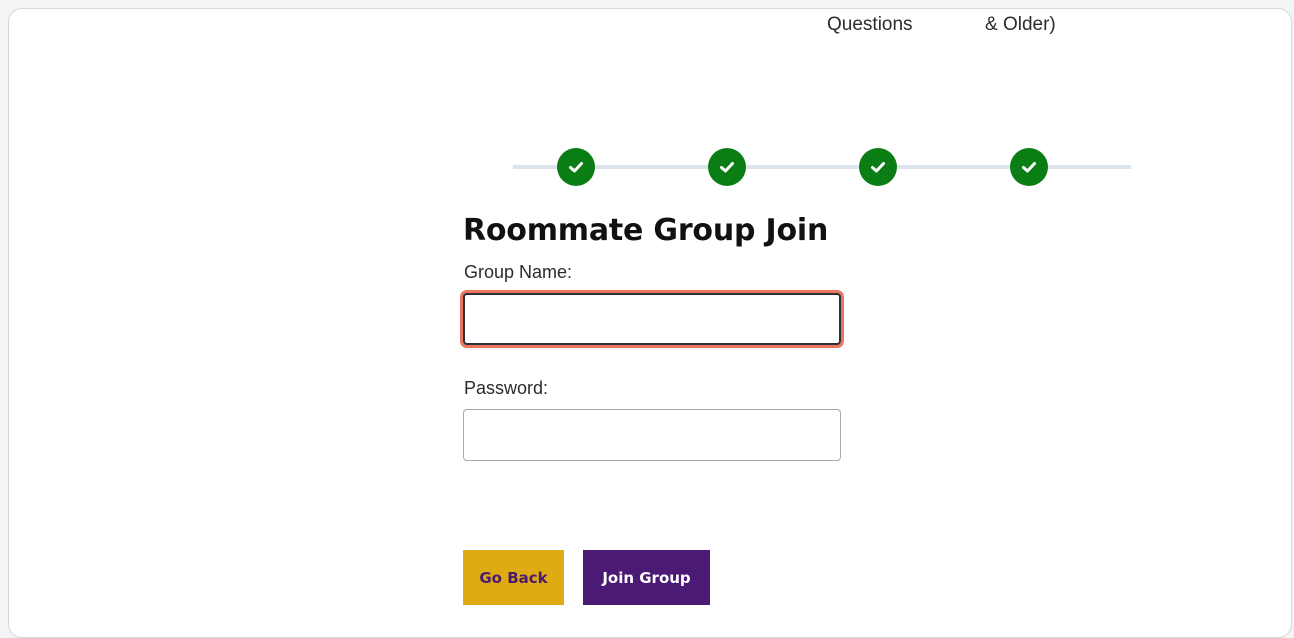 The width and height of the screenshot is (1294, 638). What do you see at coordinates (513, 577) in the screenshot?
I see `go-back-button: Go Back` at bounding box center [513, 577].